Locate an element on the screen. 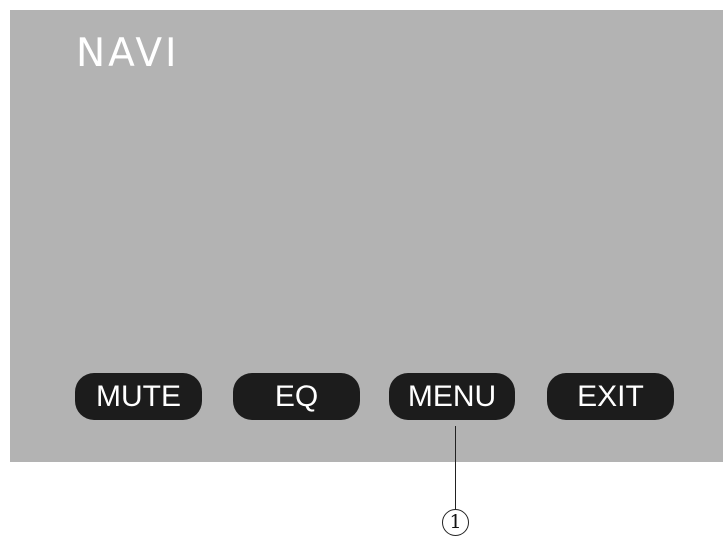  eq-button: EQ is located at coordinates (296, 396).